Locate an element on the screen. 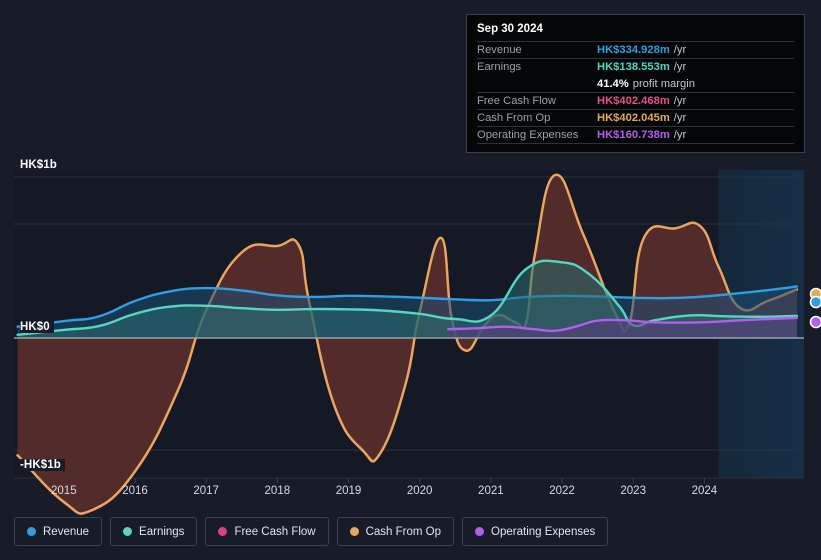  x-axis-label-2021: 2021 is located at coordinates (491, 491).